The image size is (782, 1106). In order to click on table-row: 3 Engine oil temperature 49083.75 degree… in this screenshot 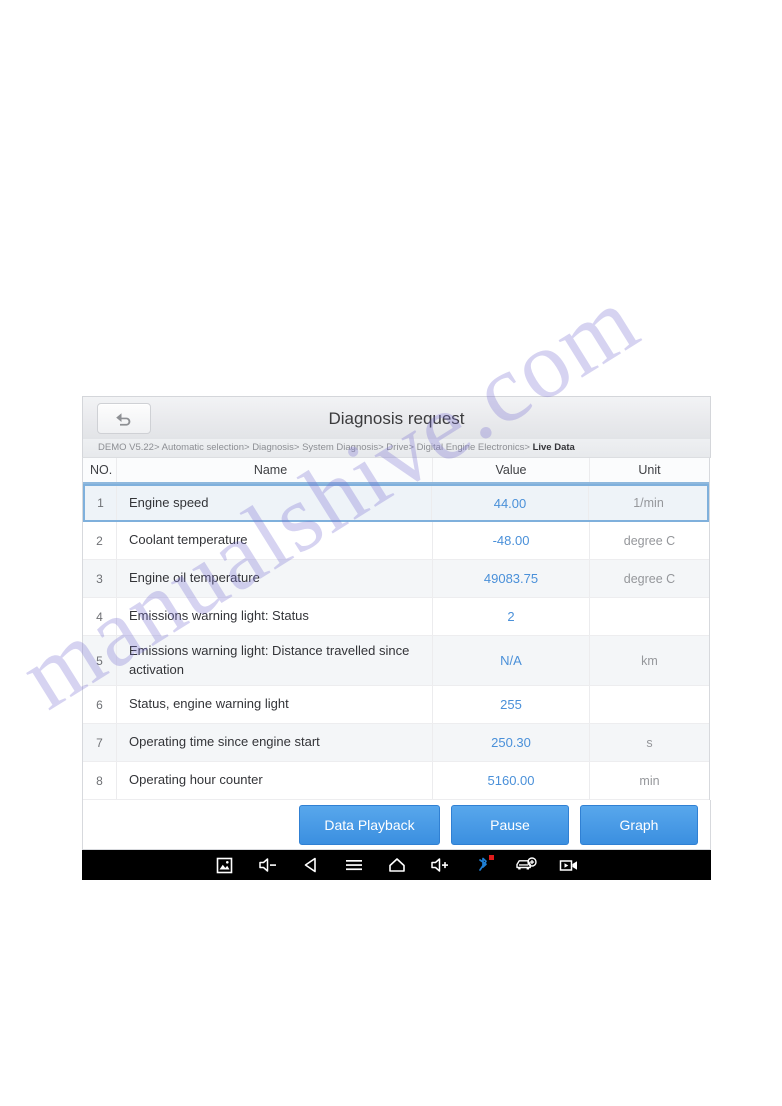, I will do `click(396, 579)`.